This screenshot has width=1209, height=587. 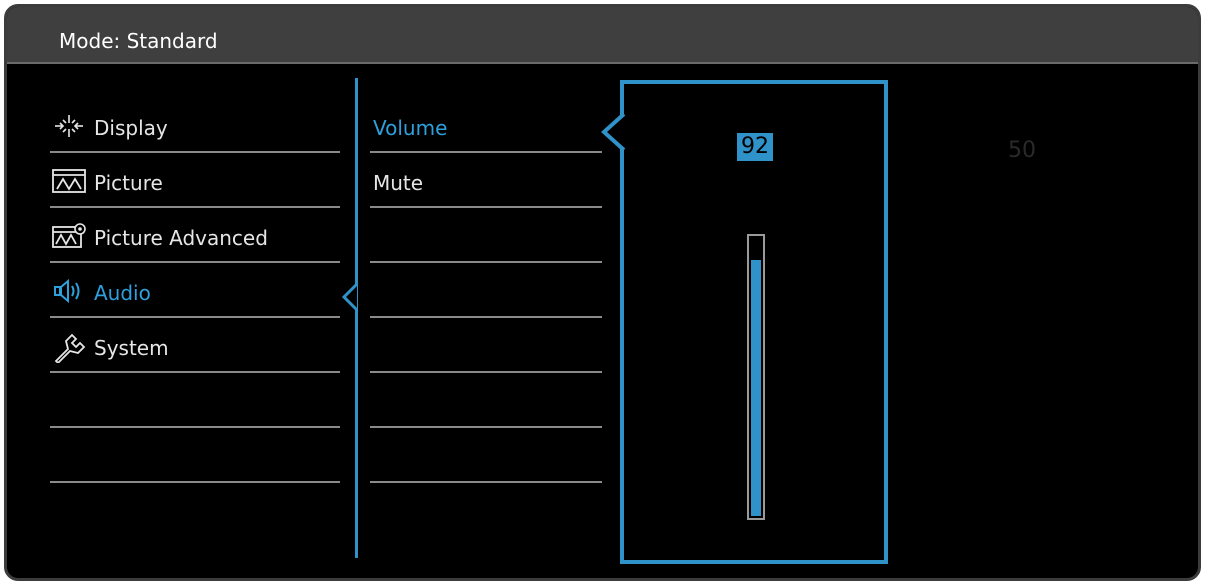 What do you see at coordinates (181, 238) in the screenshot?
I see `menu-label: Picture Advanced` at bounding box center [181, 238].